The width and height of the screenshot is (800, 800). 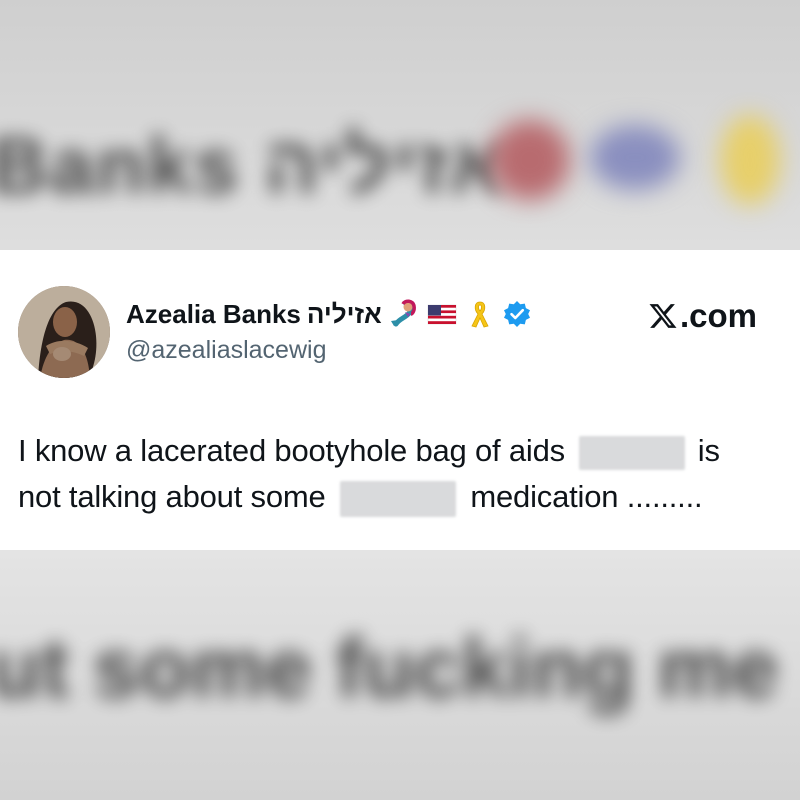 I want to click on blurred-mermaid-emoji, so click(x=530, y=160).